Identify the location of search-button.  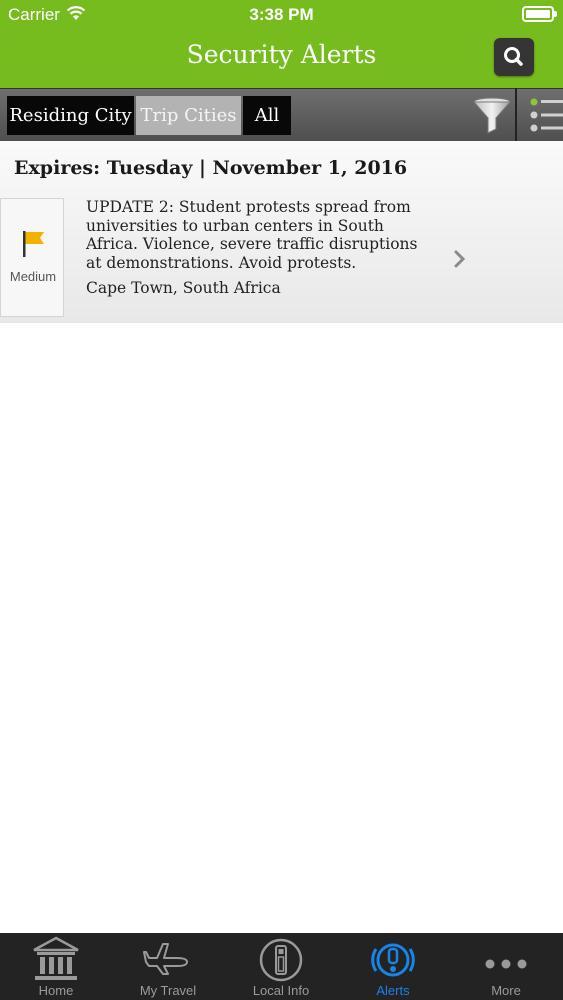
(514, 57).